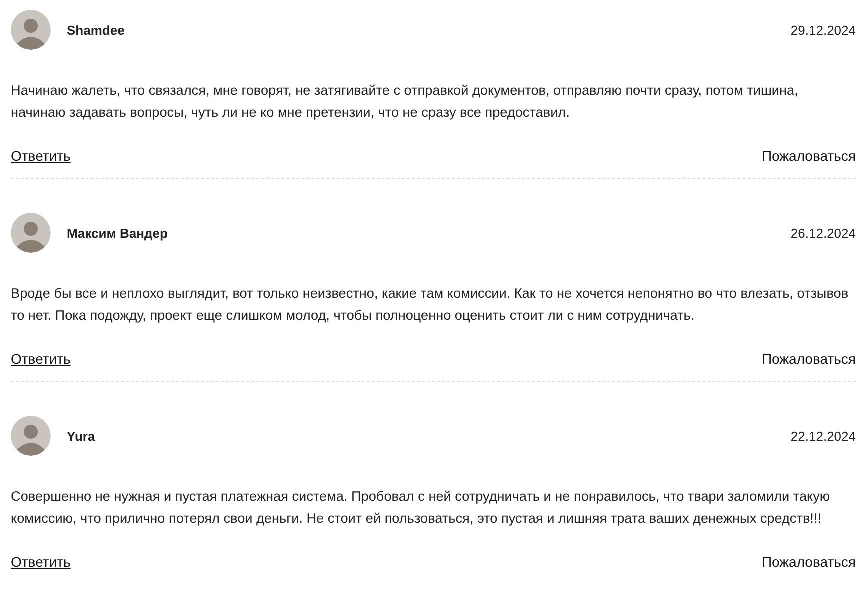 Image resolution: width=867 pixels, height=594 pixels. What do you see at coordinates (823, 233) in the screenshot?
I see `comment-date: 26.12.2024` at bounding box center [823, 233].